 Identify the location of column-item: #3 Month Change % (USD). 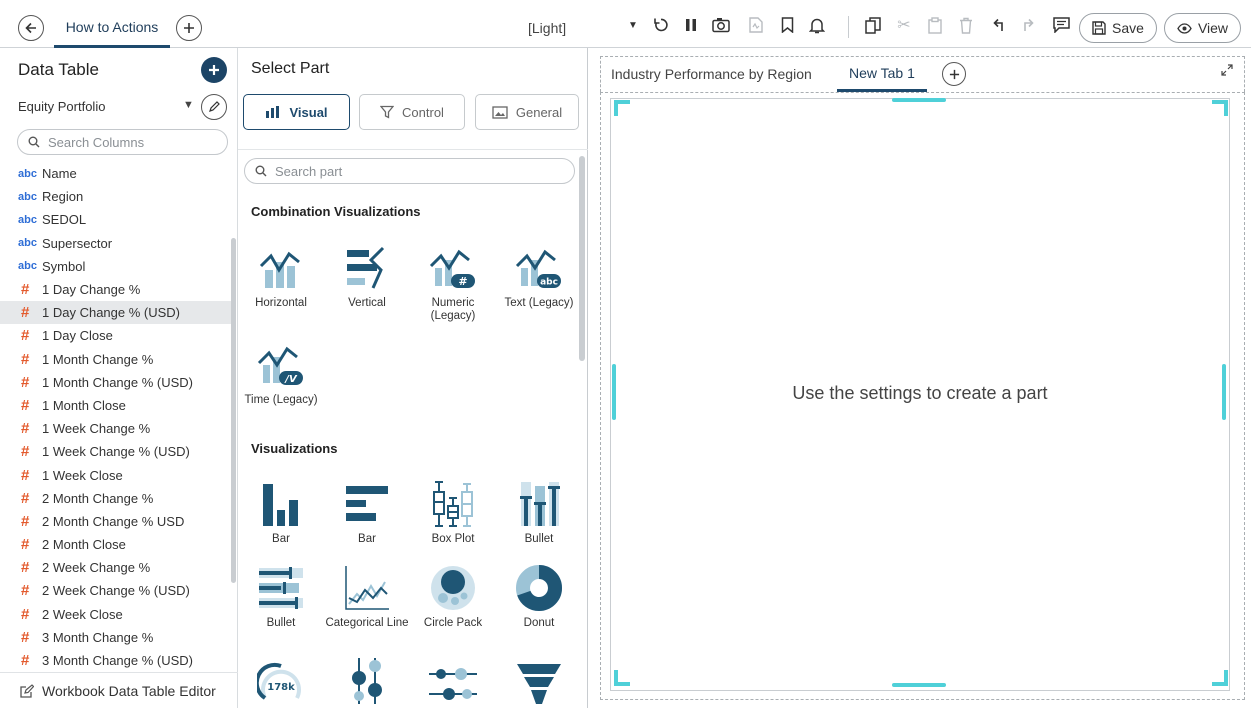
(116, 660).